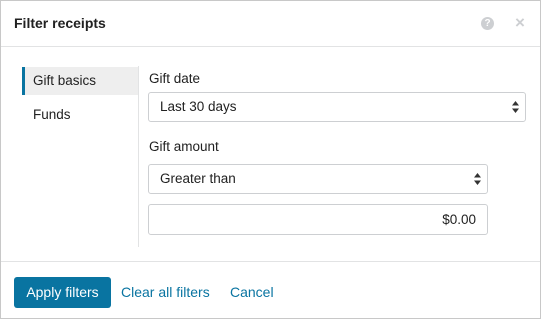 This screenshot has height=319, width=541. Describe the element at coordinates (198, 178) in the screenshot. I see `gift-amount-comparison-value: Greater than` at that location.